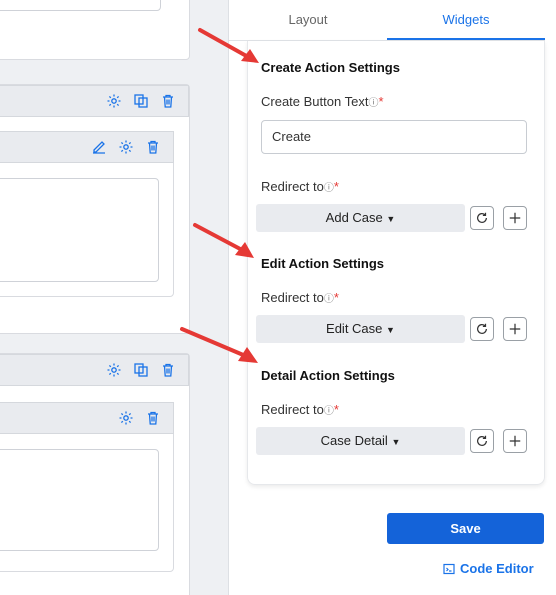  Describe the element at coordinates (330, 67) in the screenshot. I see `create-action-settings-title: Create Action Settings` at that location.